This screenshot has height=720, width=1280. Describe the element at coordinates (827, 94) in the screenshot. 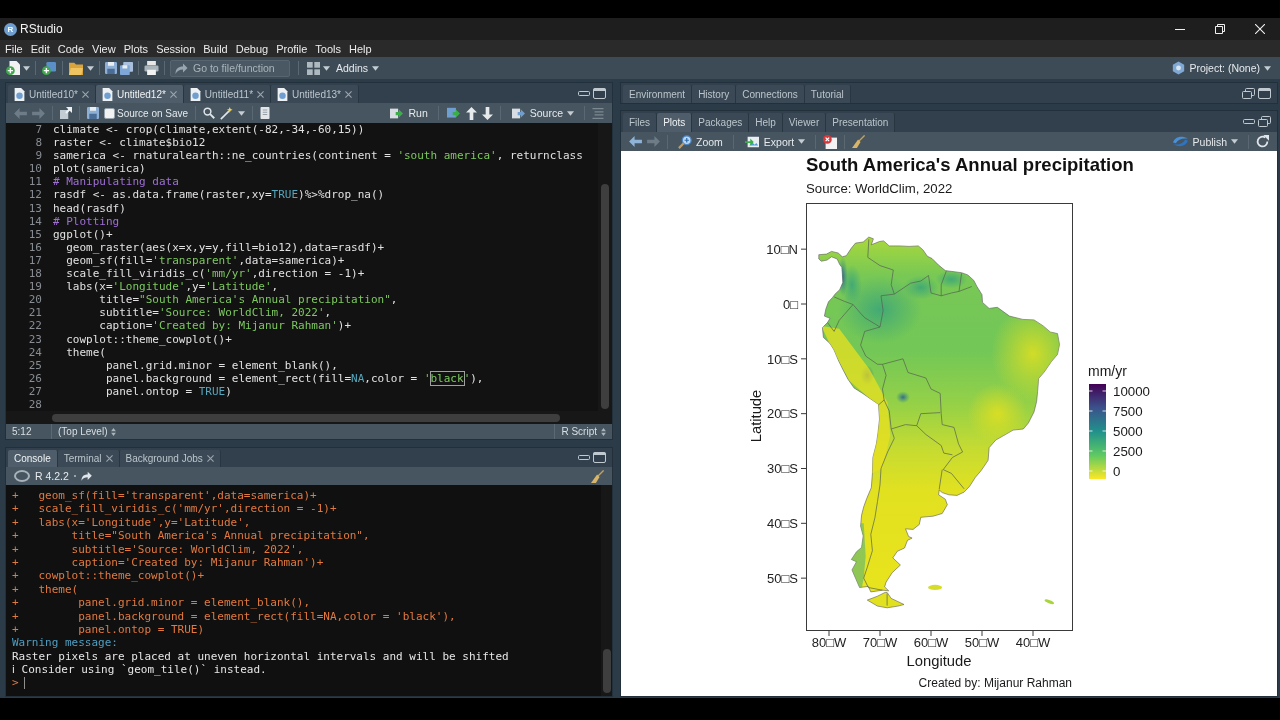

I see `tab: Tutorial` at that location.